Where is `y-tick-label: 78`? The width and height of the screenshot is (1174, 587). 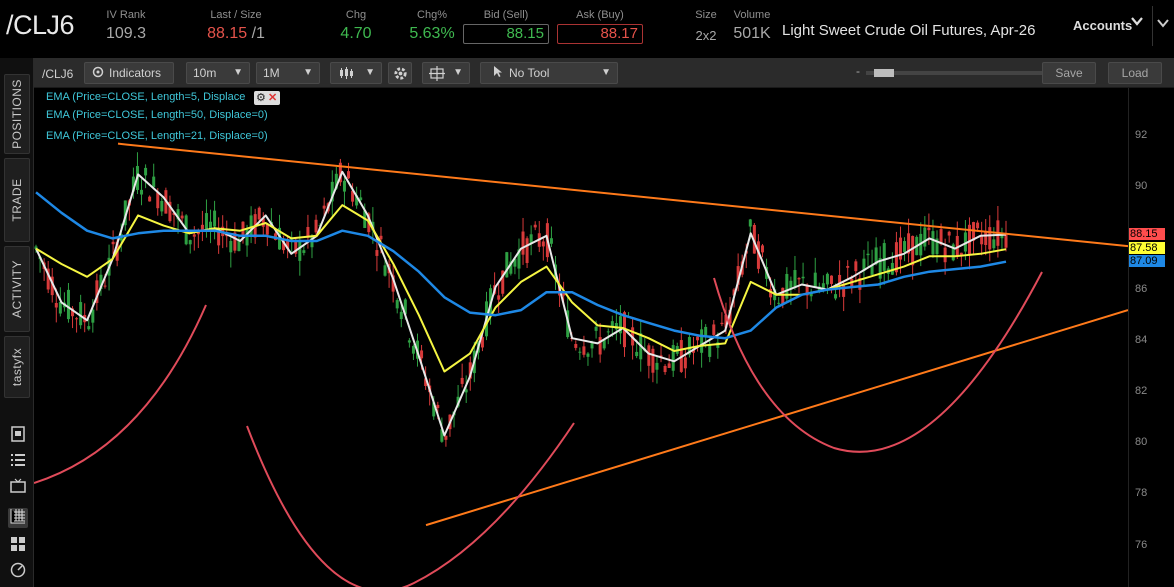
y-tick-label: 78 is located at coordinates (1141, 493).